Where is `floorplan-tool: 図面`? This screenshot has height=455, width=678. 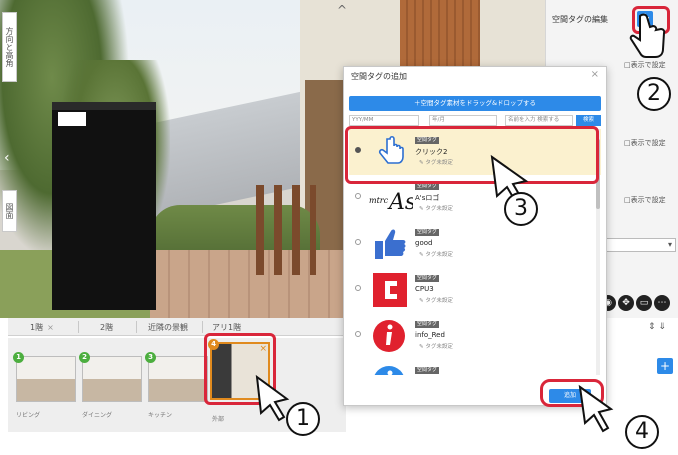
floorplan-tool: 図面 is located at coordinates (9, 211).